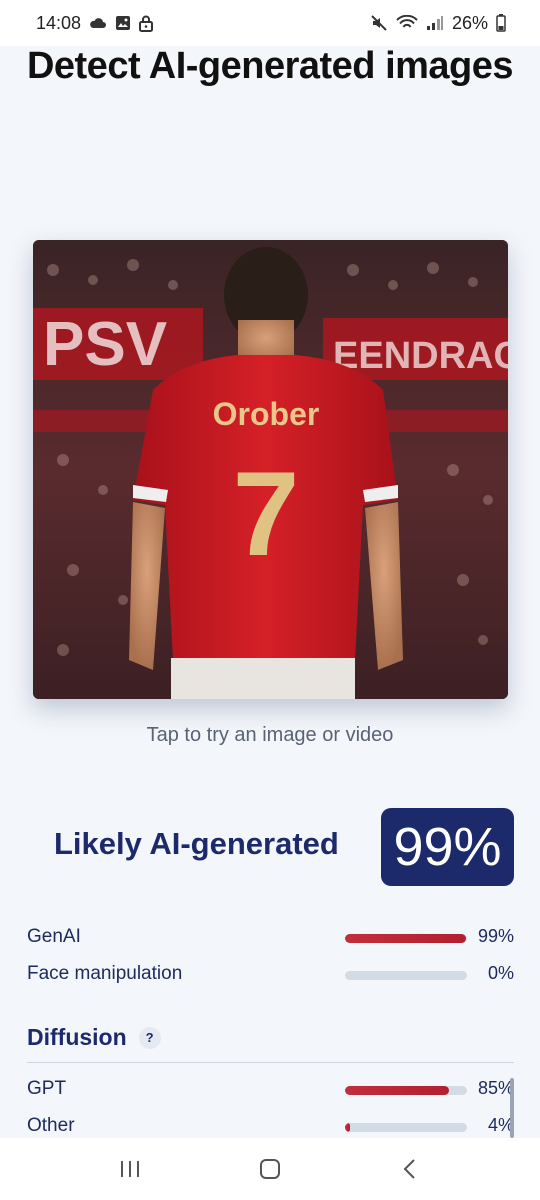  Describe the element at coordinates (501, 23) in the screenshot. I see `battery-icon` at that location.